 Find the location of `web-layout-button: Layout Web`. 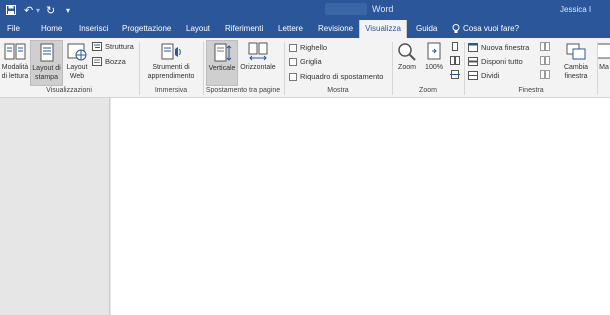

web-layout-button: Layout Web is located at coordinates (77, 60).